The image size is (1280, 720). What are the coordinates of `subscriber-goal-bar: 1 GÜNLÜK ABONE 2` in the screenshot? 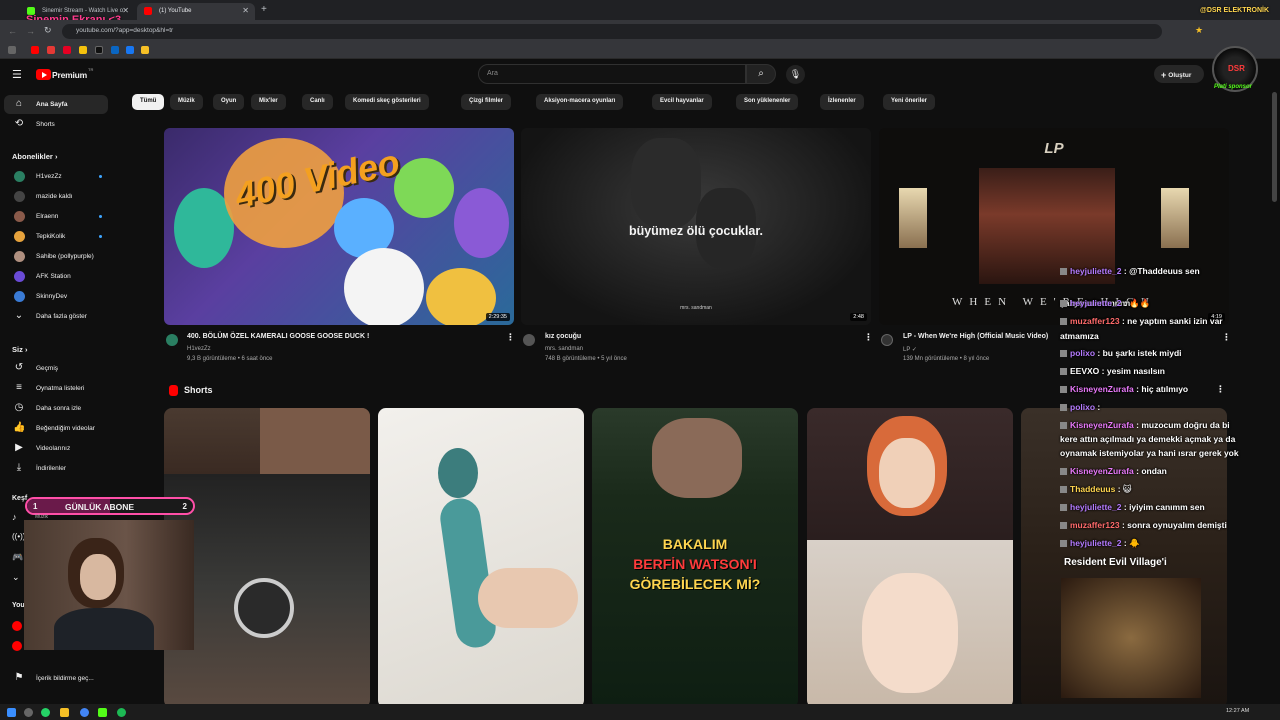 It's located at (110, 506).